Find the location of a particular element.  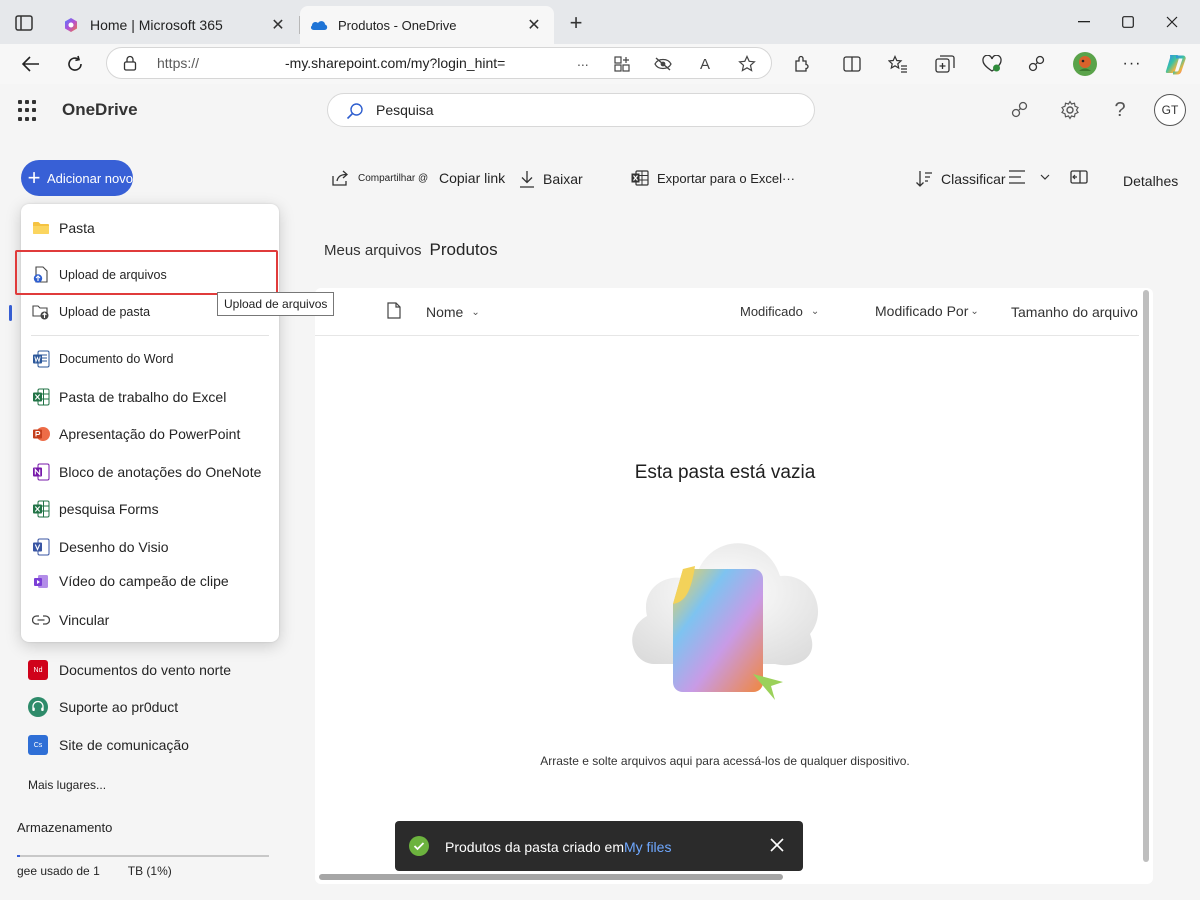

avatar: GT is located at coordinates (1170, 110).